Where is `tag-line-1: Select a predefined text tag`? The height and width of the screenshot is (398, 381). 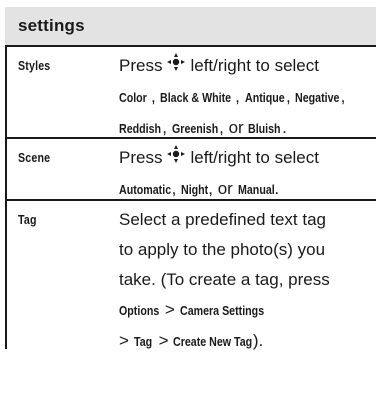 tag-line-1: Select a predefined text tag is located at coordinates (222, 219).